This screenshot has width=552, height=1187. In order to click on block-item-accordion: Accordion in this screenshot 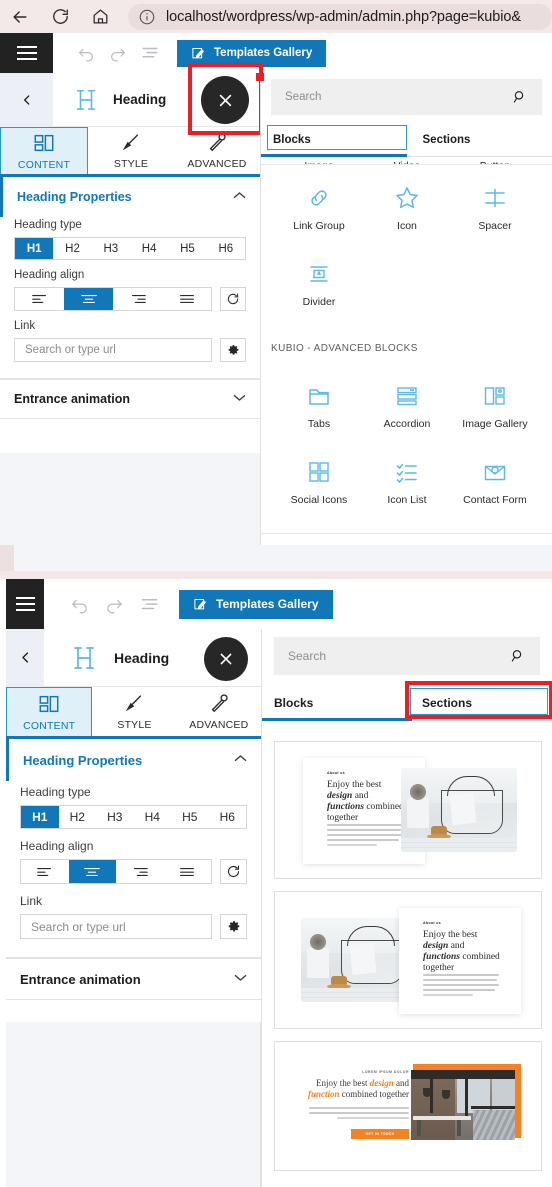, I will do `click(407, 406)`.